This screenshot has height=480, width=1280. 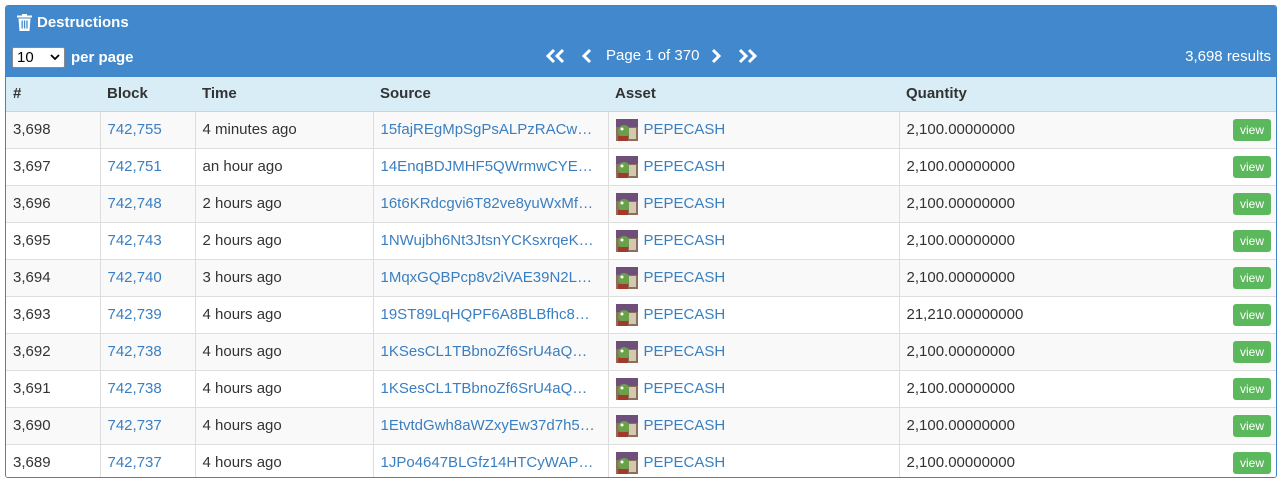 What do you see at coordinates (753, 94) in the screenshot?
I see `column-header-asset: Asset` at bounding box center [753, 94].